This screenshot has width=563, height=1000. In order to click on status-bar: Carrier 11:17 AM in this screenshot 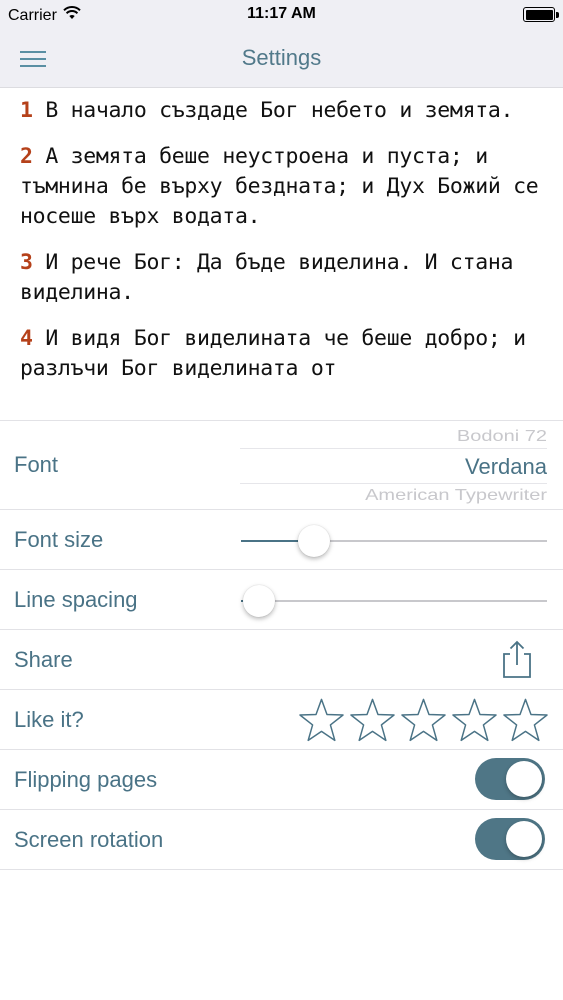, I will do `click(281, 15)`.